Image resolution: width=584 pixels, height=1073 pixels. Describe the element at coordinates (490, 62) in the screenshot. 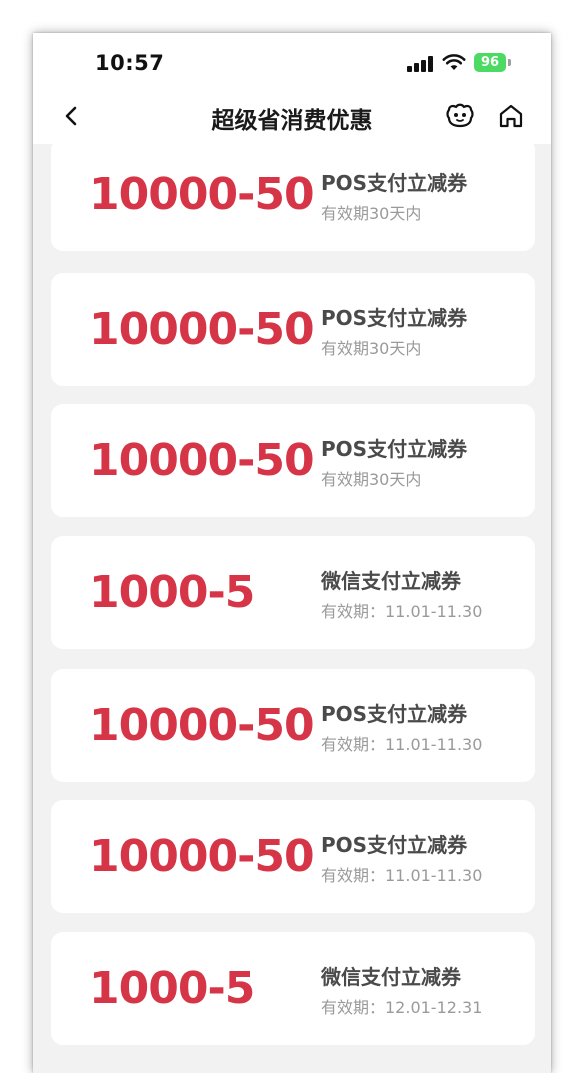

I see `battery-indicator: 96` at that location.